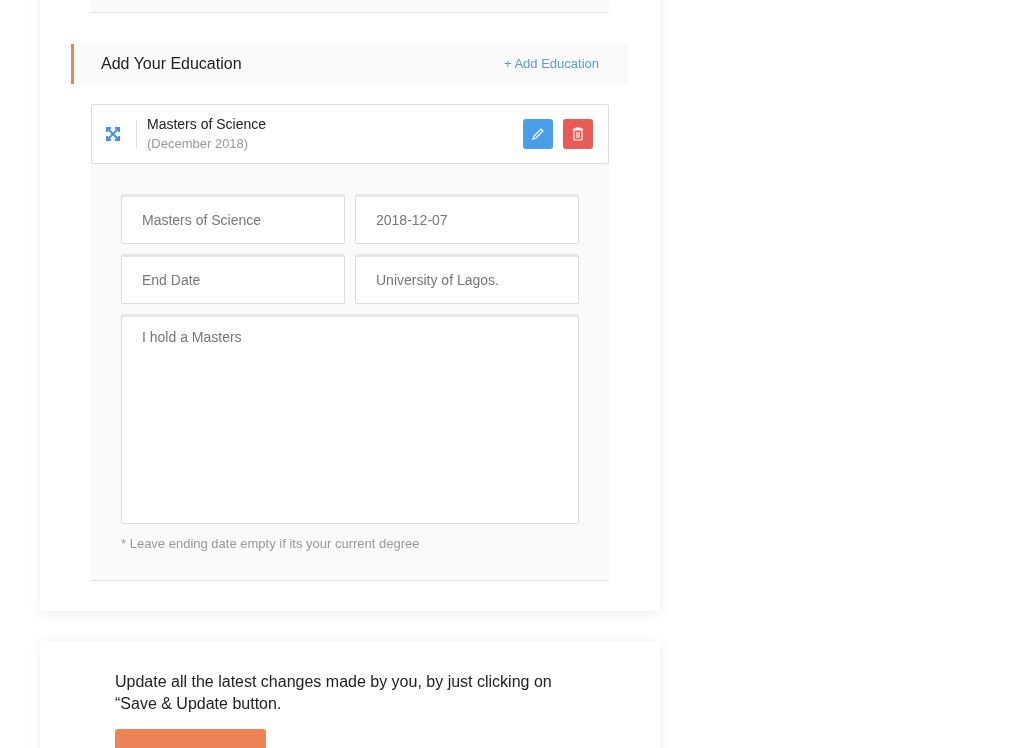  What do you see at coordinates (113, 134) in the screenshot?
I see `expand-arrows-icon` at bounding box center [113, 134].